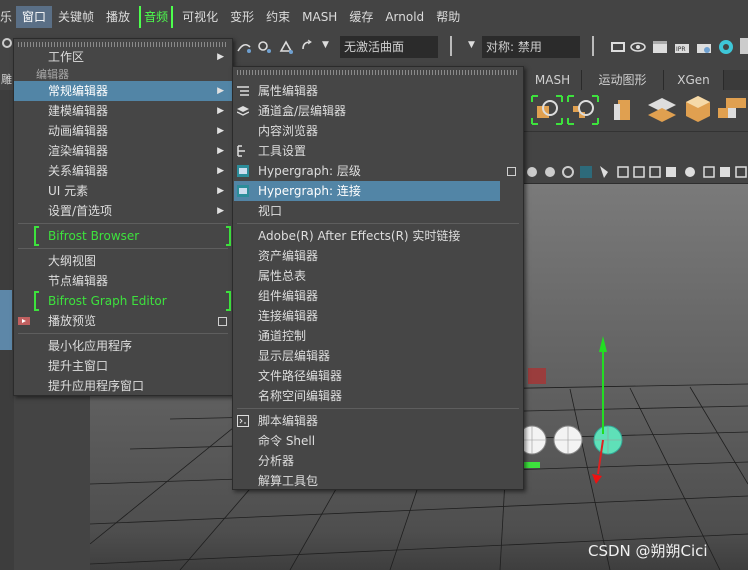 The width and height of the screenshot is (748, 570). What do you see at coordinates (367, 396) in the screenshot?
I see `menu-item-namespace-editor: 名称空间编辑器` at bounding box center [367, 396].